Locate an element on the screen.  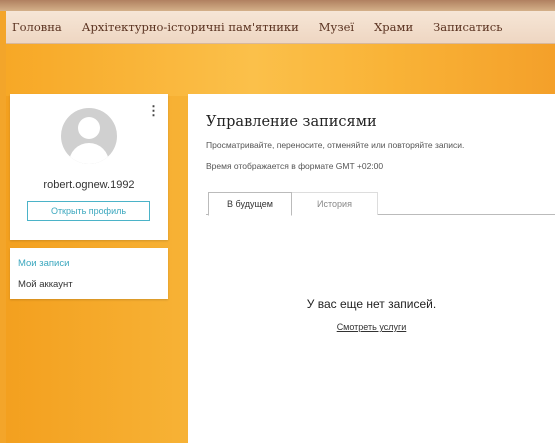
nav-item-home: Головна is located at coordinates (39, 27).